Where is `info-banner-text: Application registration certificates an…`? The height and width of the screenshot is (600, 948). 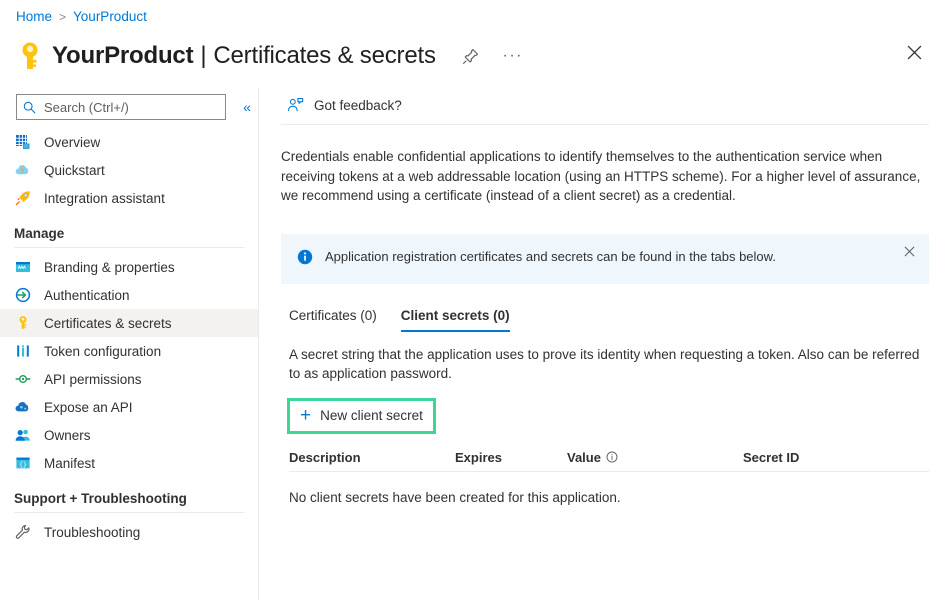 info-banner-text: Application registration certificates an… is located at coordinates (550, 256).